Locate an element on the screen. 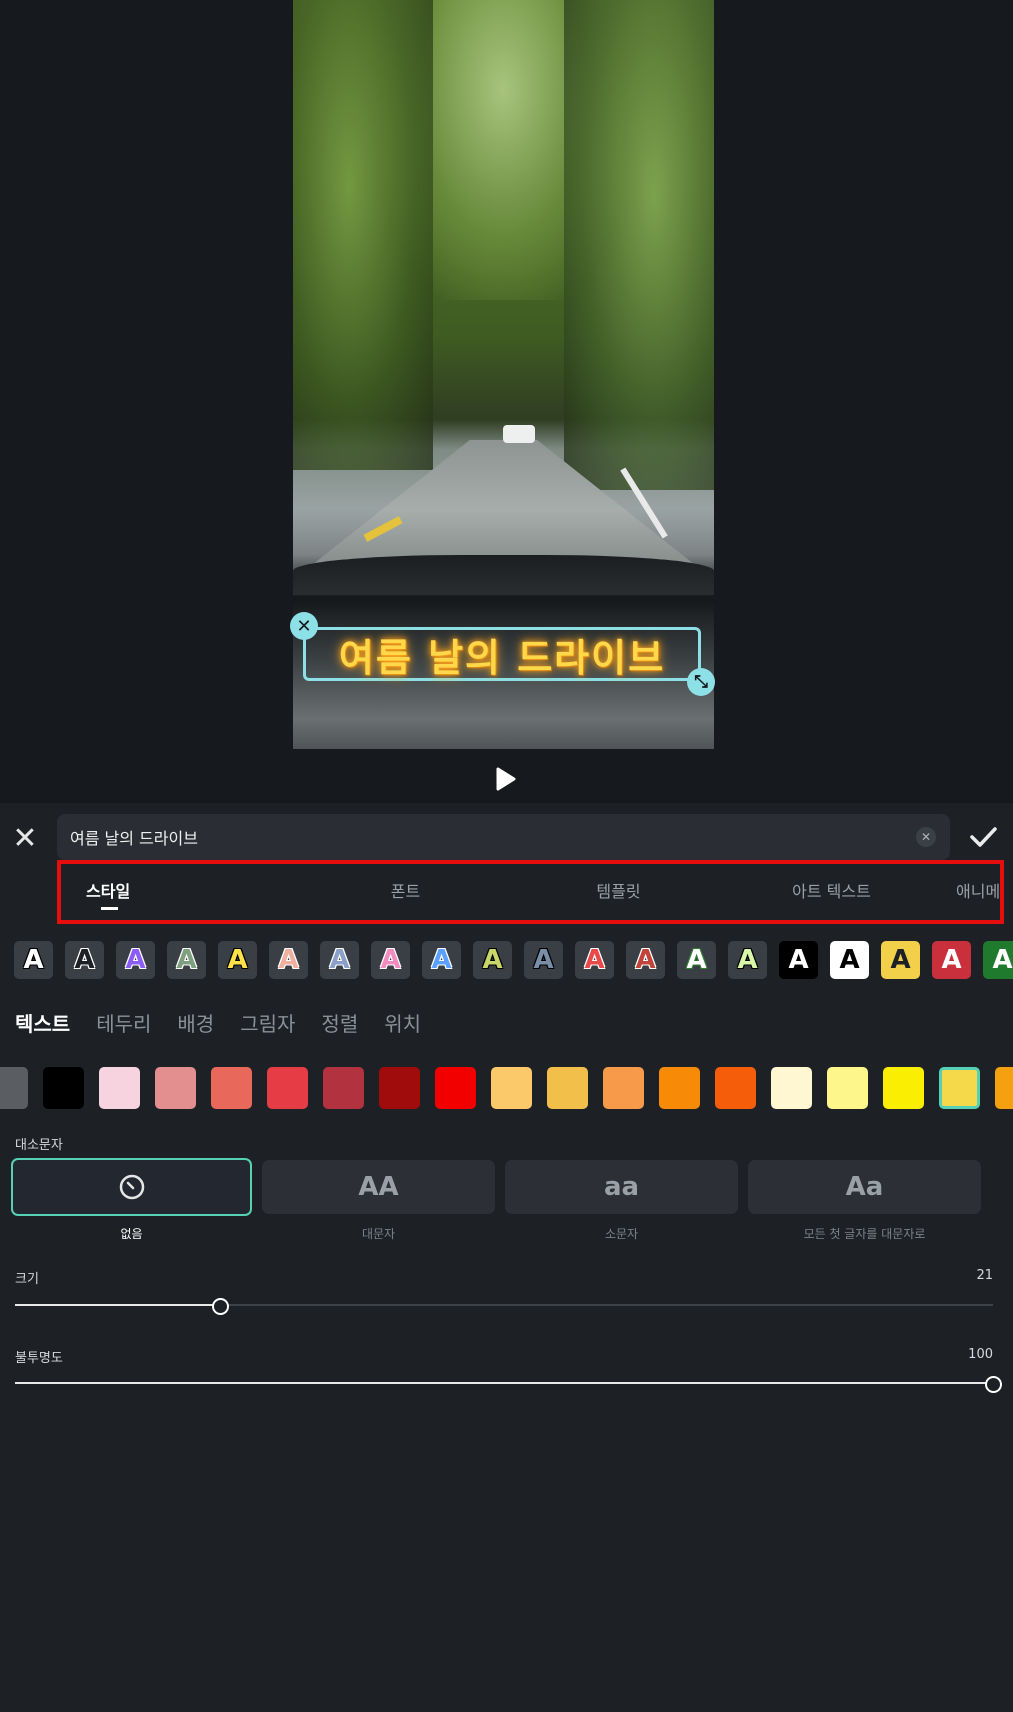  opacity-slider-thumb is located at coordinates (993, 1384).